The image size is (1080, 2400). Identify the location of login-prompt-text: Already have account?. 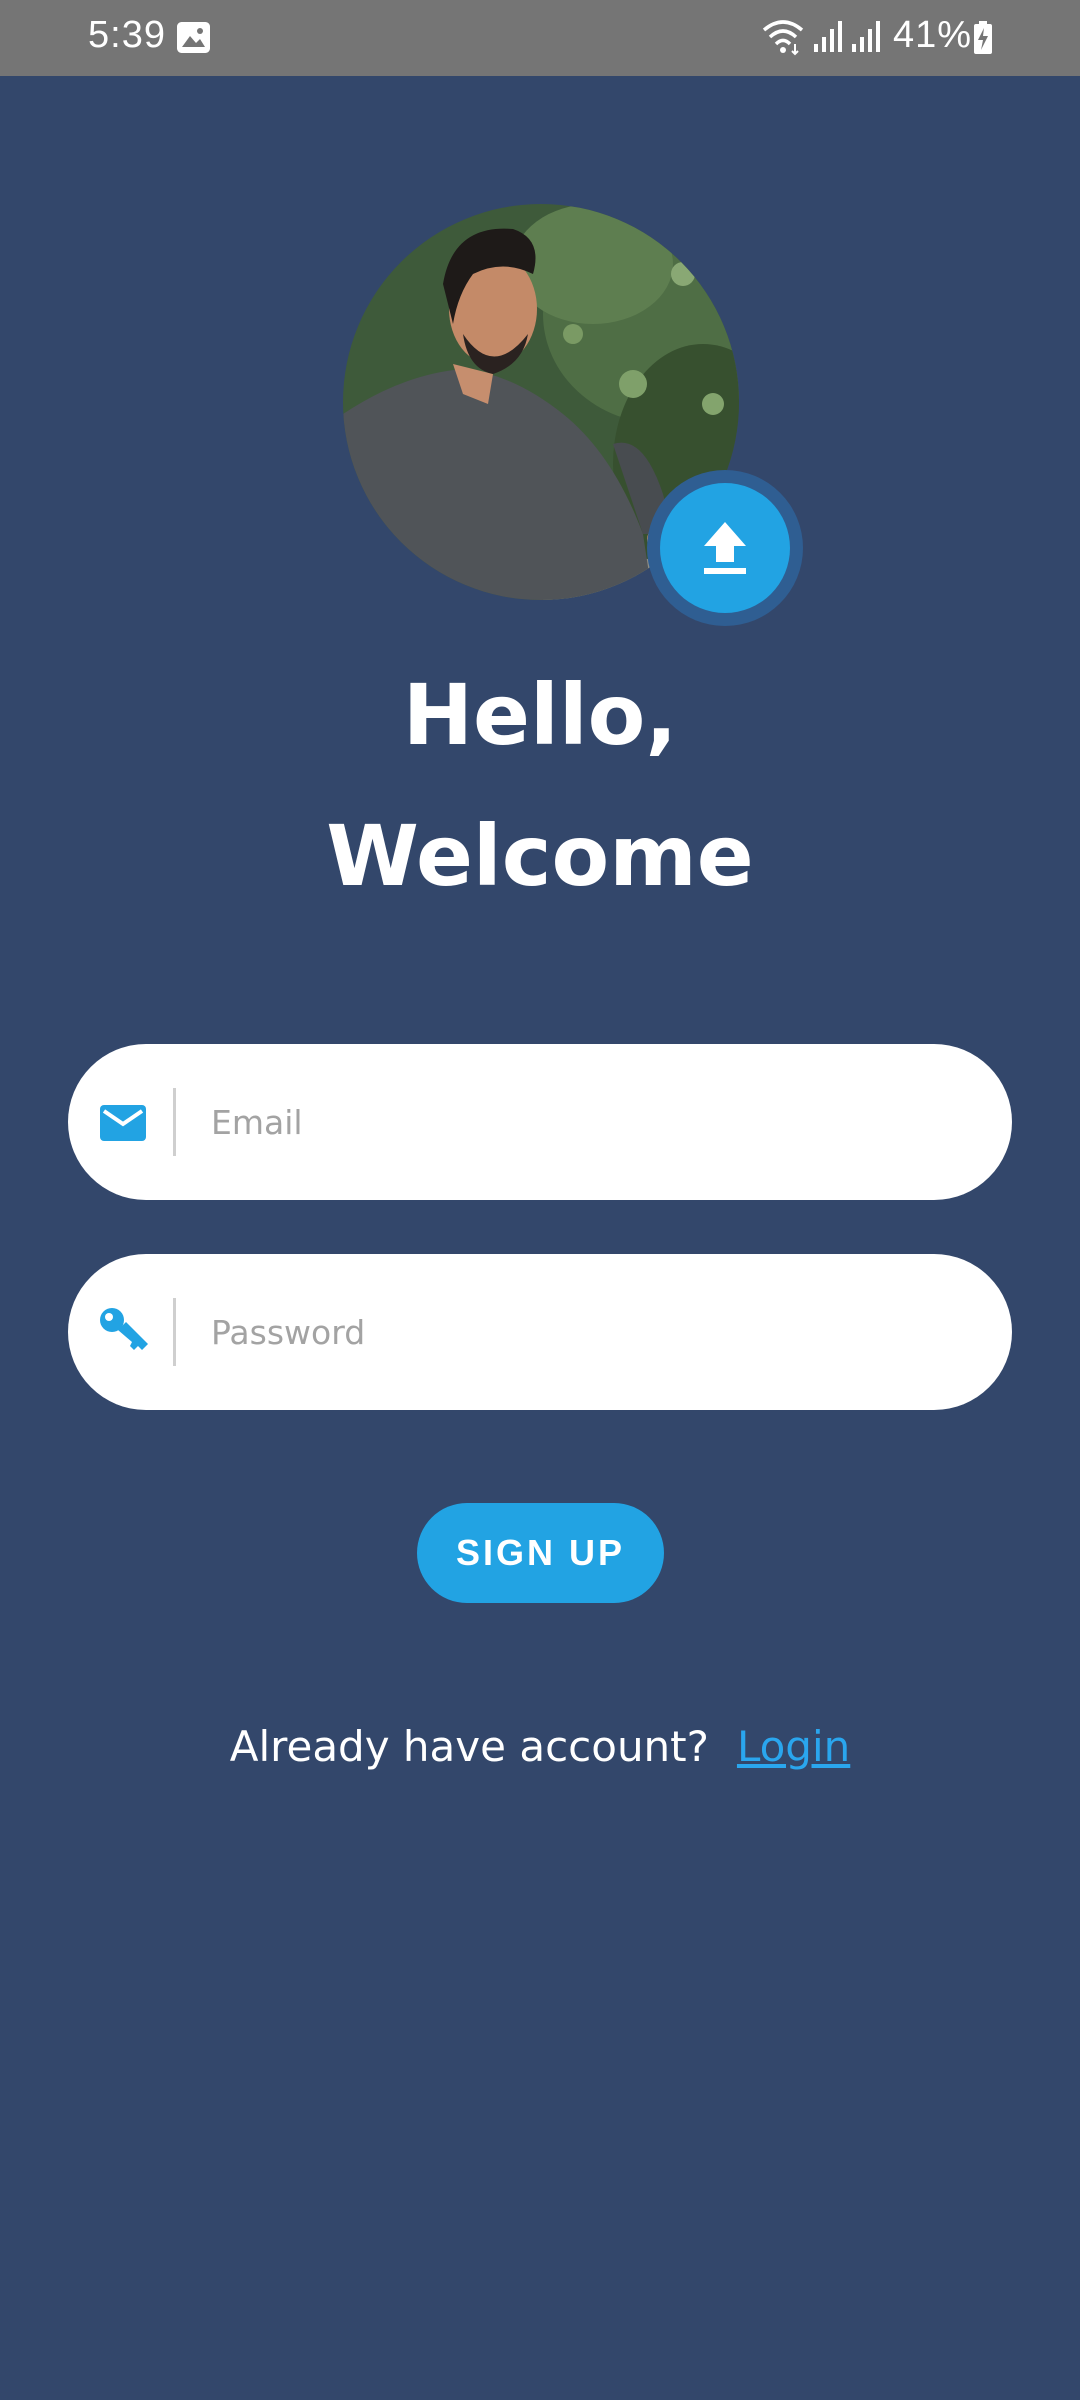
(469, 1746).